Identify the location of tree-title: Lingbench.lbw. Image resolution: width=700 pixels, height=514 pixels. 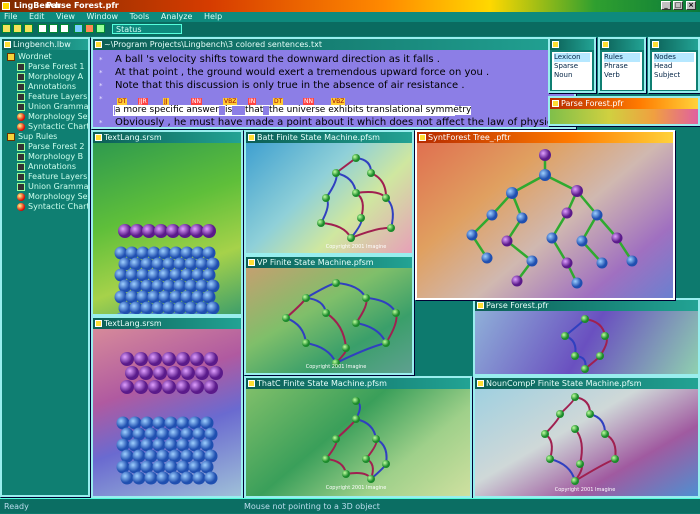
(42, 44).